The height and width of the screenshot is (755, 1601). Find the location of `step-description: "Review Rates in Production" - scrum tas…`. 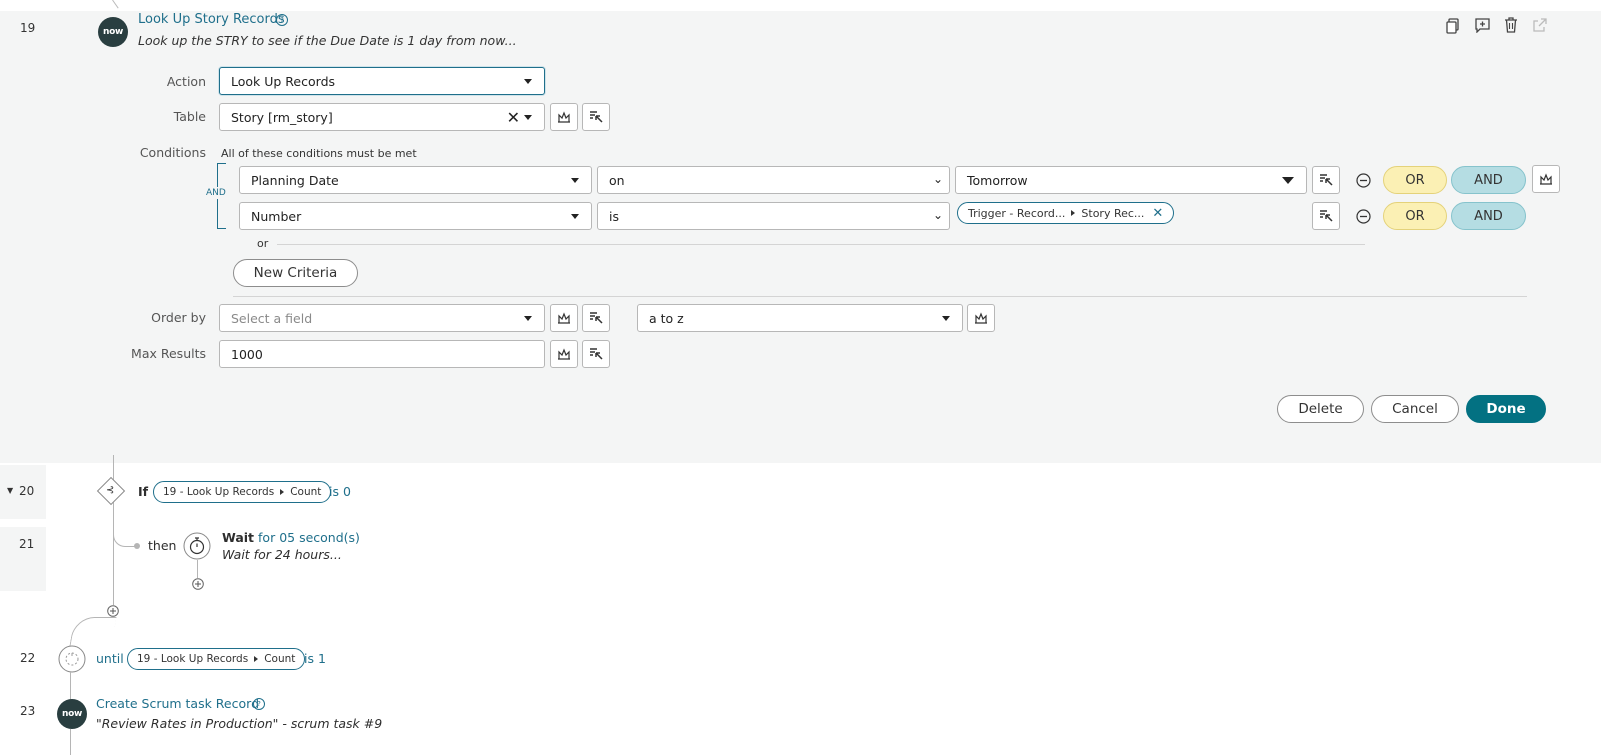

step-description: "Review Rates in Production" - scrum tas… is located at coordinates (239, 723).